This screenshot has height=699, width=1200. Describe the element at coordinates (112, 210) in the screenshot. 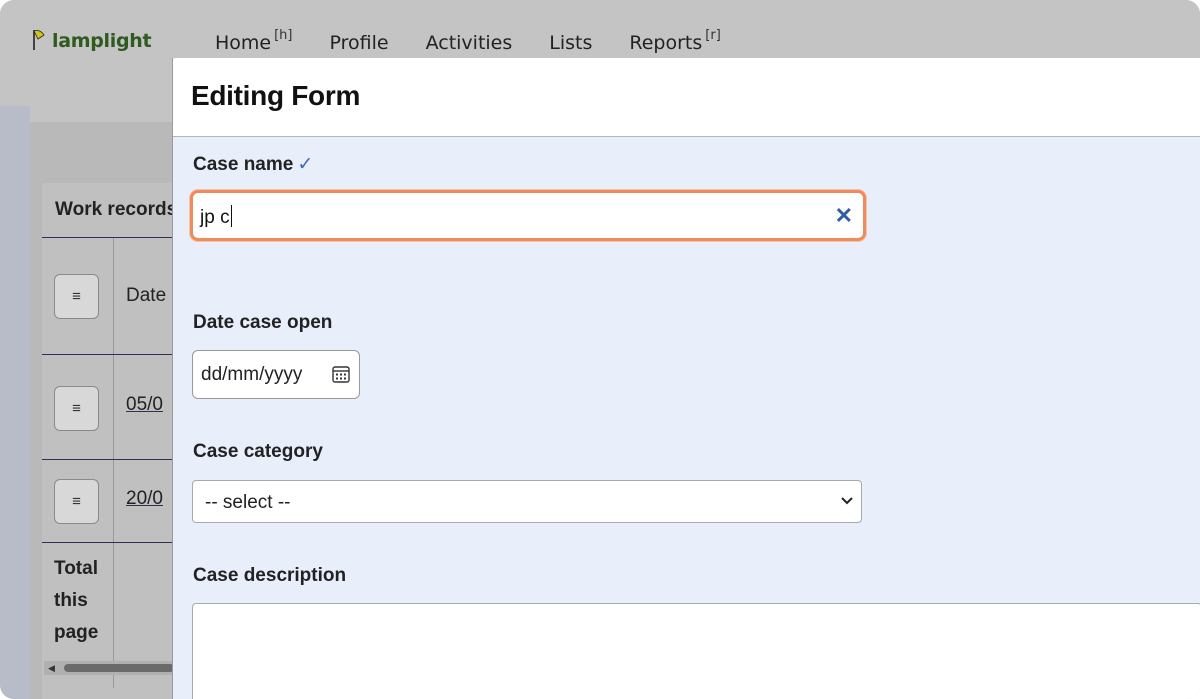

I see `work-records-header: Work records` at that location.